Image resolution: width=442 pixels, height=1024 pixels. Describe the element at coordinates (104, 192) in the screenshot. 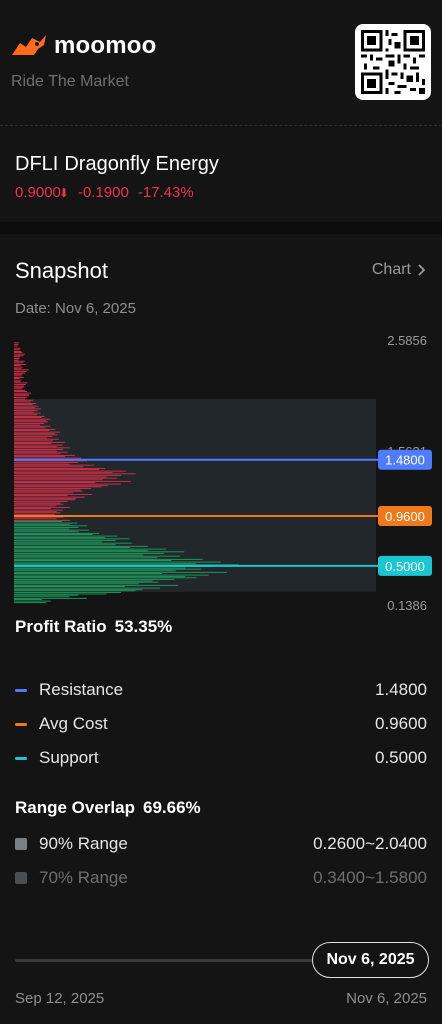

I see `stock-prices: 0.9000⬇ -0.1900 -17.43%` at that location.